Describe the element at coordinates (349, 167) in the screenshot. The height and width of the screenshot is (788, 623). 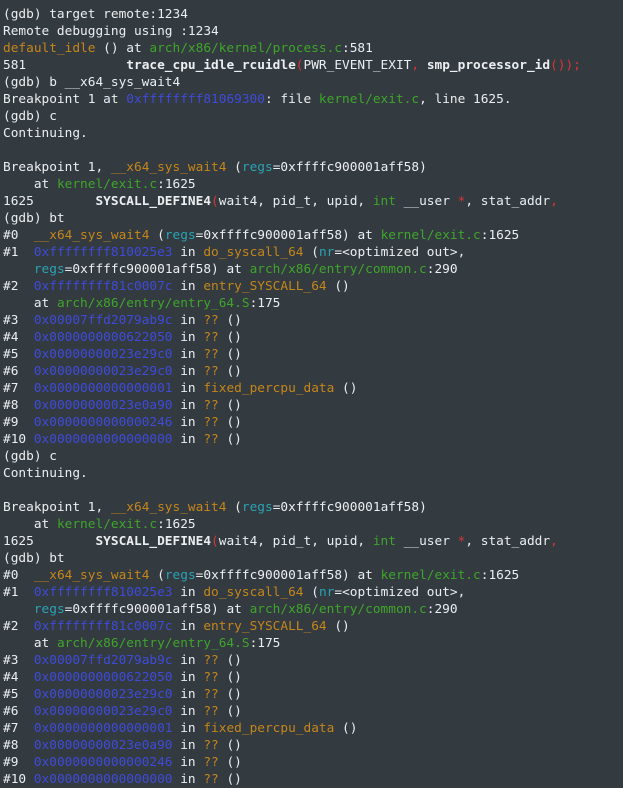
I see `terminal-text: =0xffffc900001aff58)` at that location.